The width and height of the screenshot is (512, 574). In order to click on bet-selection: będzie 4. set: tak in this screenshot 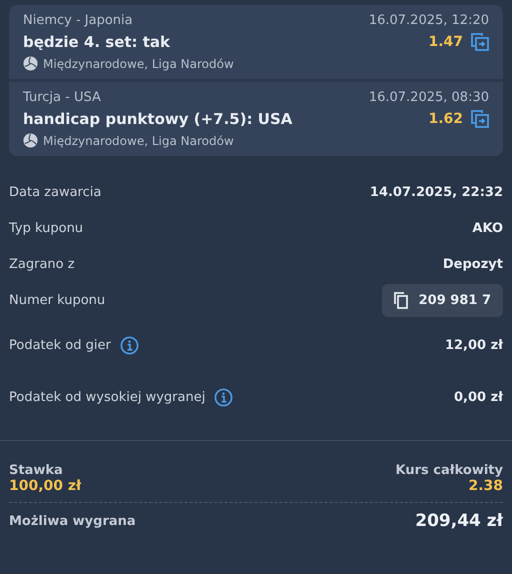, I will do `click(96, 42)`.